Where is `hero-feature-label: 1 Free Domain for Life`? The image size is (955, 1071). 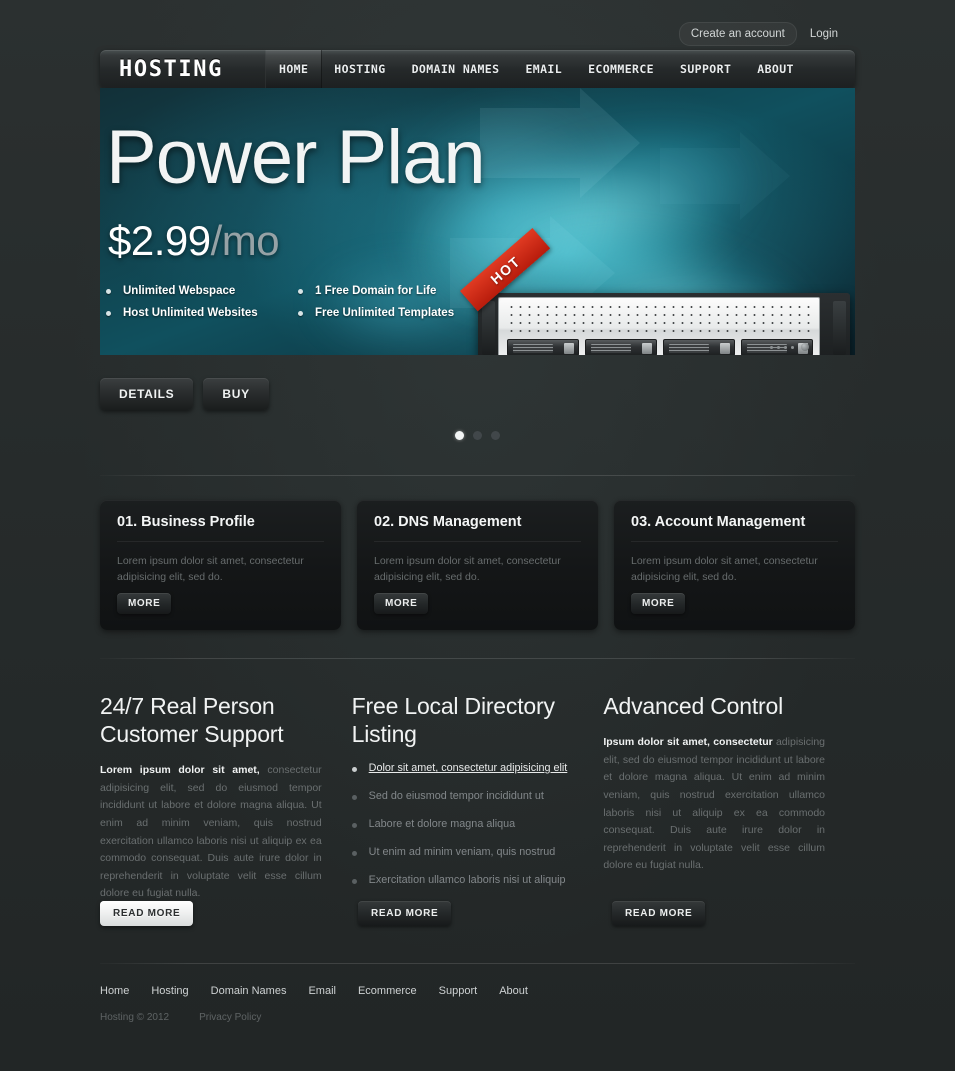
hero-feature-label: 1 Free Domain for Life is located at coordinates (376, 291).